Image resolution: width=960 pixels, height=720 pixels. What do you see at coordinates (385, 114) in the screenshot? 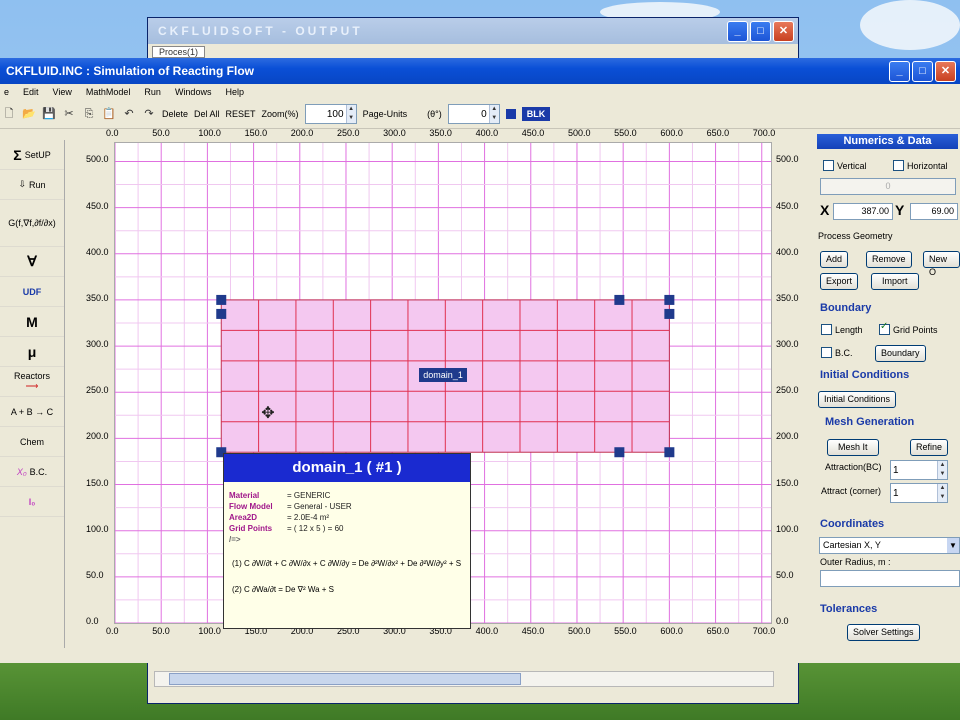
I see `page-units-button: Page-Units` at bounding box center [385, 114].